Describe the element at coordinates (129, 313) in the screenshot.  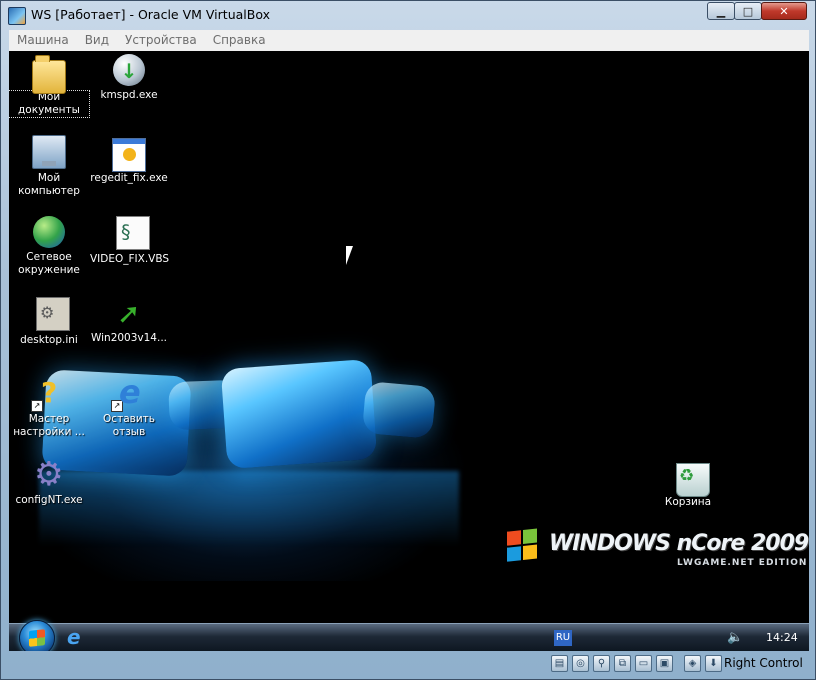
I see `green-arrow-icon` at that location.